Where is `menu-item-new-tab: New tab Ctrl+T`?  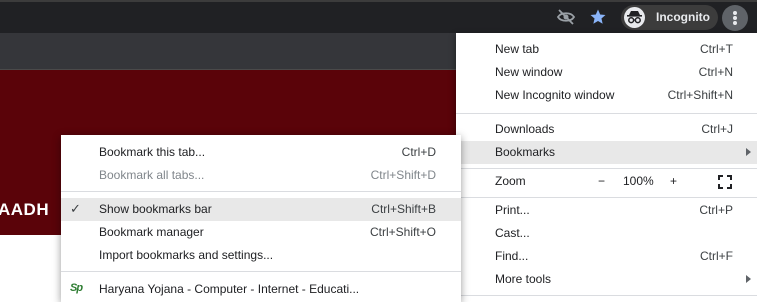
menu-item-new-tab: New tab Ctrl+T is located at coordinates (606, 49).